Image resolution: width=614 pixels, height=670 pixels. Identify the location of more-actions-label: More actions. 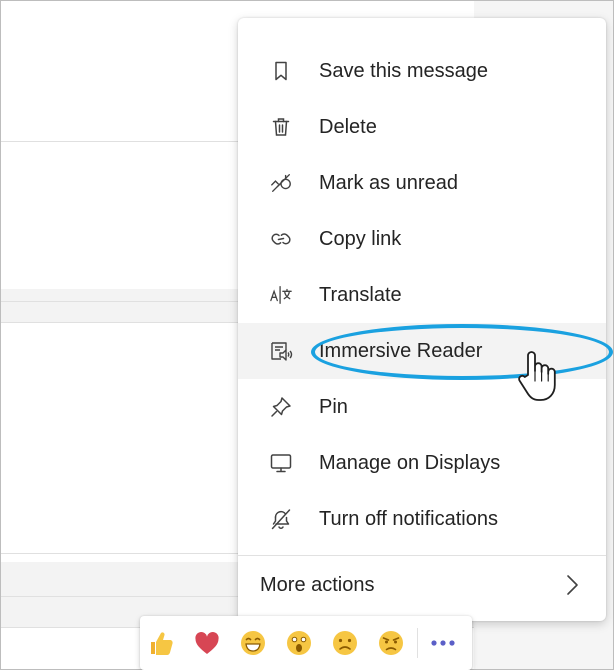
(317, 585).